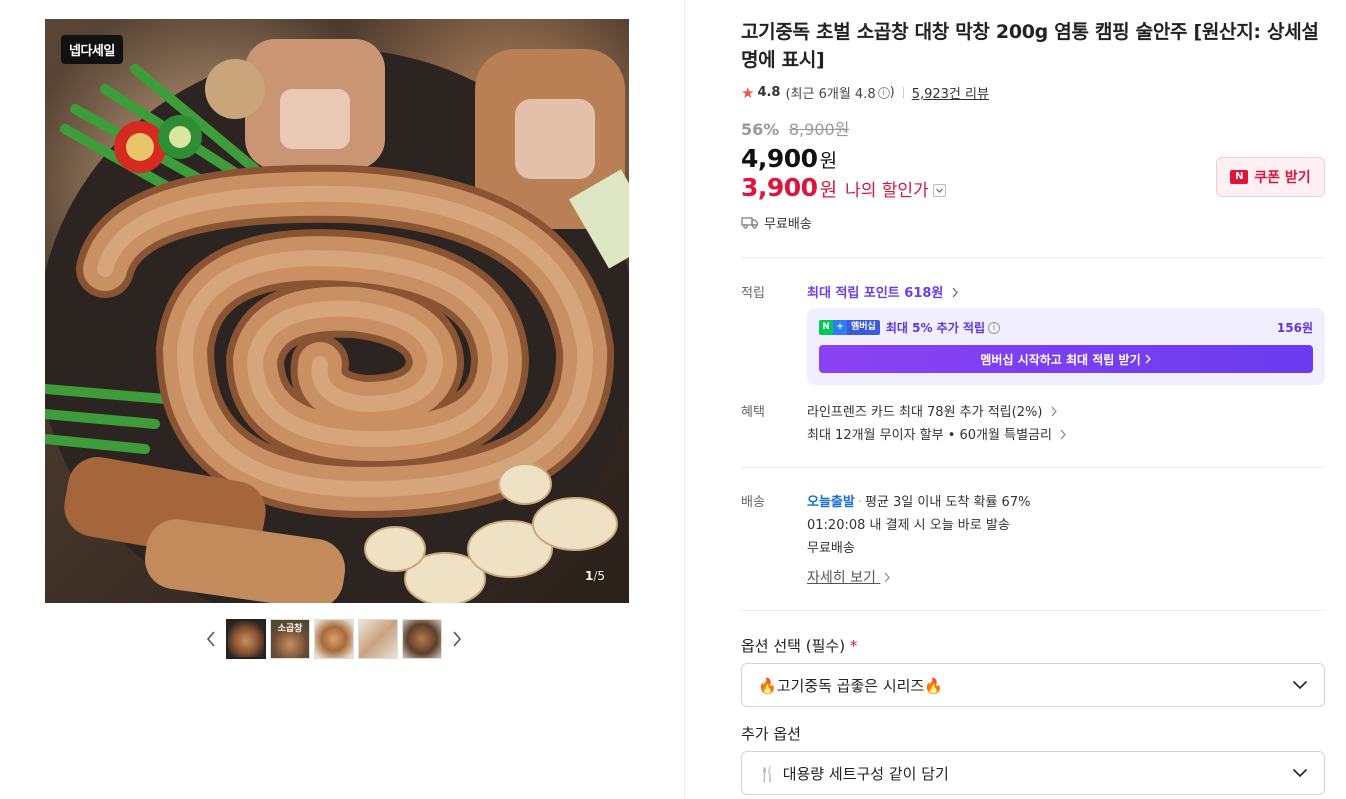  I want to click on max-points-link: 최대 적립 포인트 618원, so click(883, 291).